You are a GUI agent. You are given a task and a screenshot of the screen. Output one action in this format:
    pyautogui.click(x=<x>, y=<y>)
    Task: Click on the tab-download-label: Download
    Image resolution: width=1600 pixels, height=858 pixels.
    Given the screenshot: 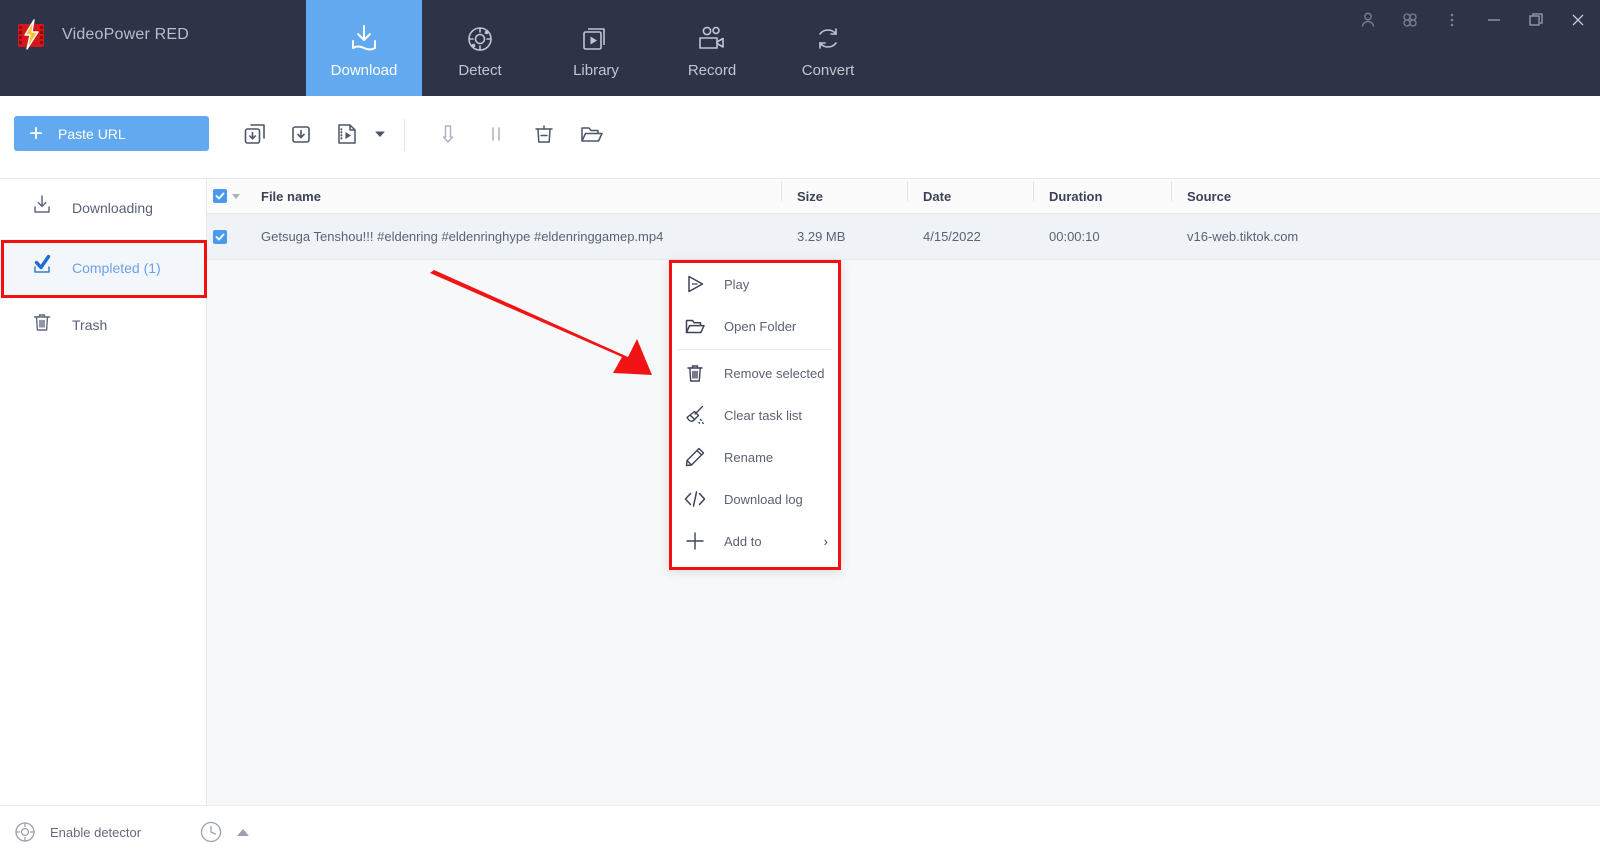 What is the action you would take?
    pyautogui.click(x=364, y=70)
    